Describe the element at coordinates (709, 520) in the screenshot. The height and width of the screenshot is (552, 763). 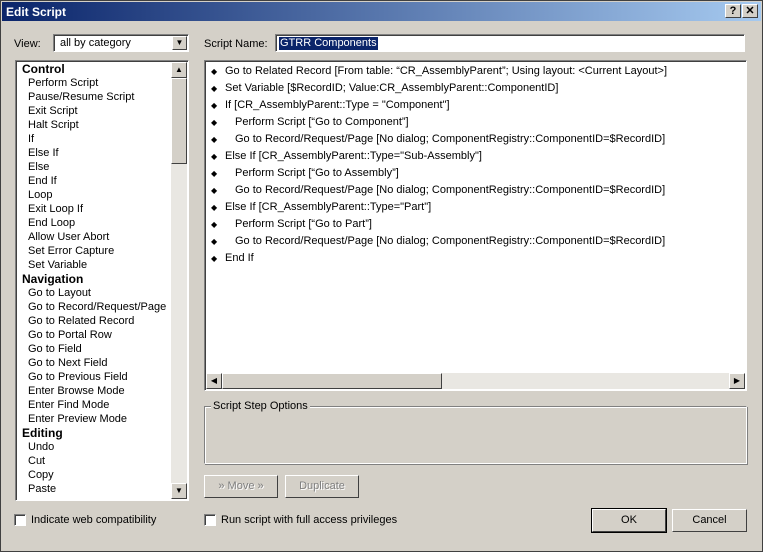
I see `cancel-button: Cancel` at that location.